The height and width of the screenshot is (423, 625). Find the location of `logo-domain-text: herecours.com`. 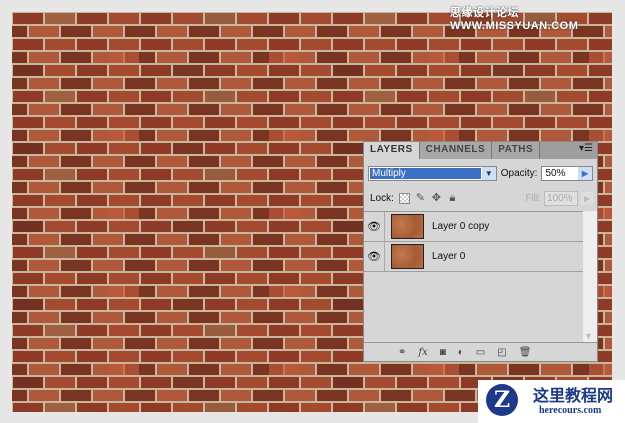

logo-domain-text: herecours.com is located at coordinates (570, 410).